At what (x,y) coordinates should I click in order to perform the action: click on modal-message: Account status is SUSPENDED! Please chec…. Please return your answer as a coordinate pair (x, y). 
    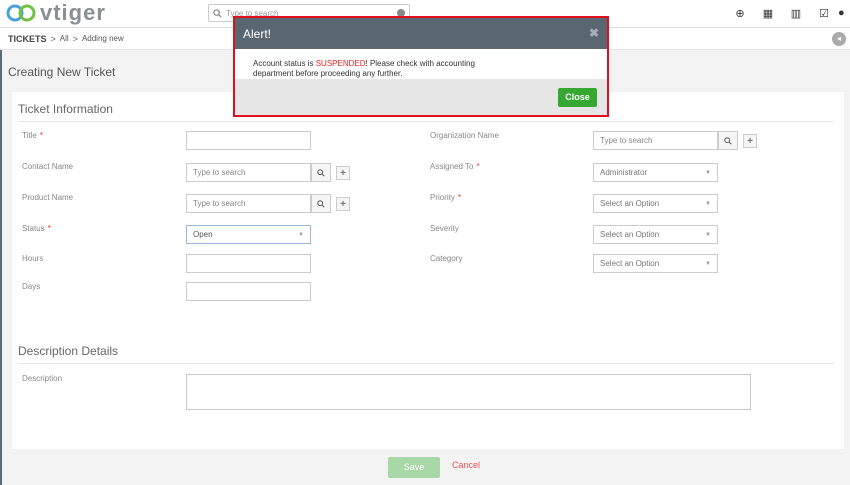
    Looking at the image, I should click on (373, 69).